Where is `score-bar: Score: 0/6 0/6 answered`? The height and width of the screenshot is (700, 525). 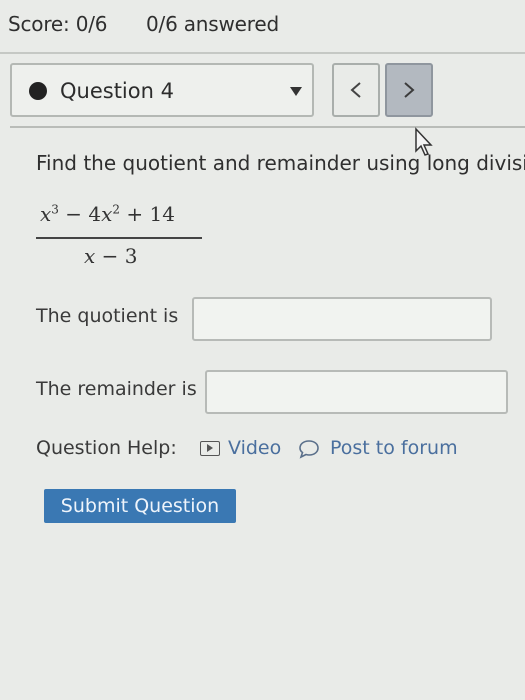
score-bar: Score: 0/6 0/6 answered is located at coordinates (262, 26).